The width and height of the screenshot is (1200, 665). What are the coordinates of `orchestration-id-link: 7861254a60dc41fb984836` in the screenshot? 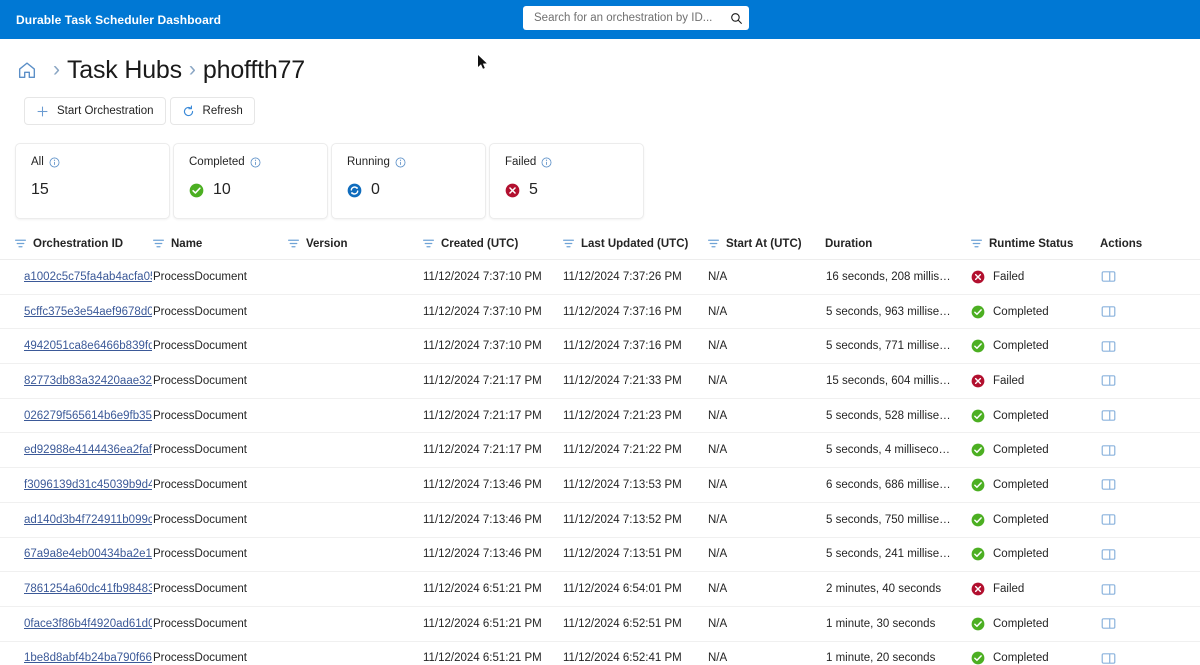 It's located at (88, 589).